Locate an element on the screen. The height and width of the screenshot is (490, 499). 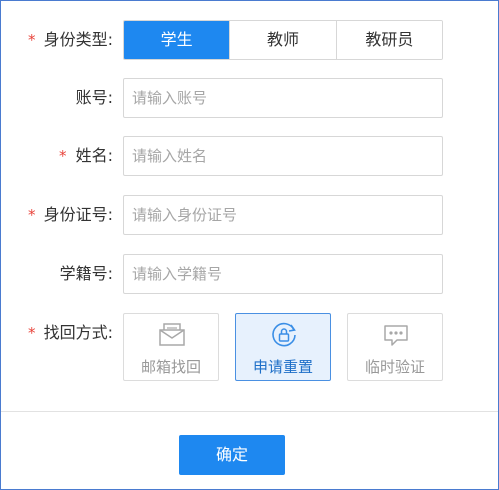
id-number-row: * 身份证号: is located at coordinates (249, 215).